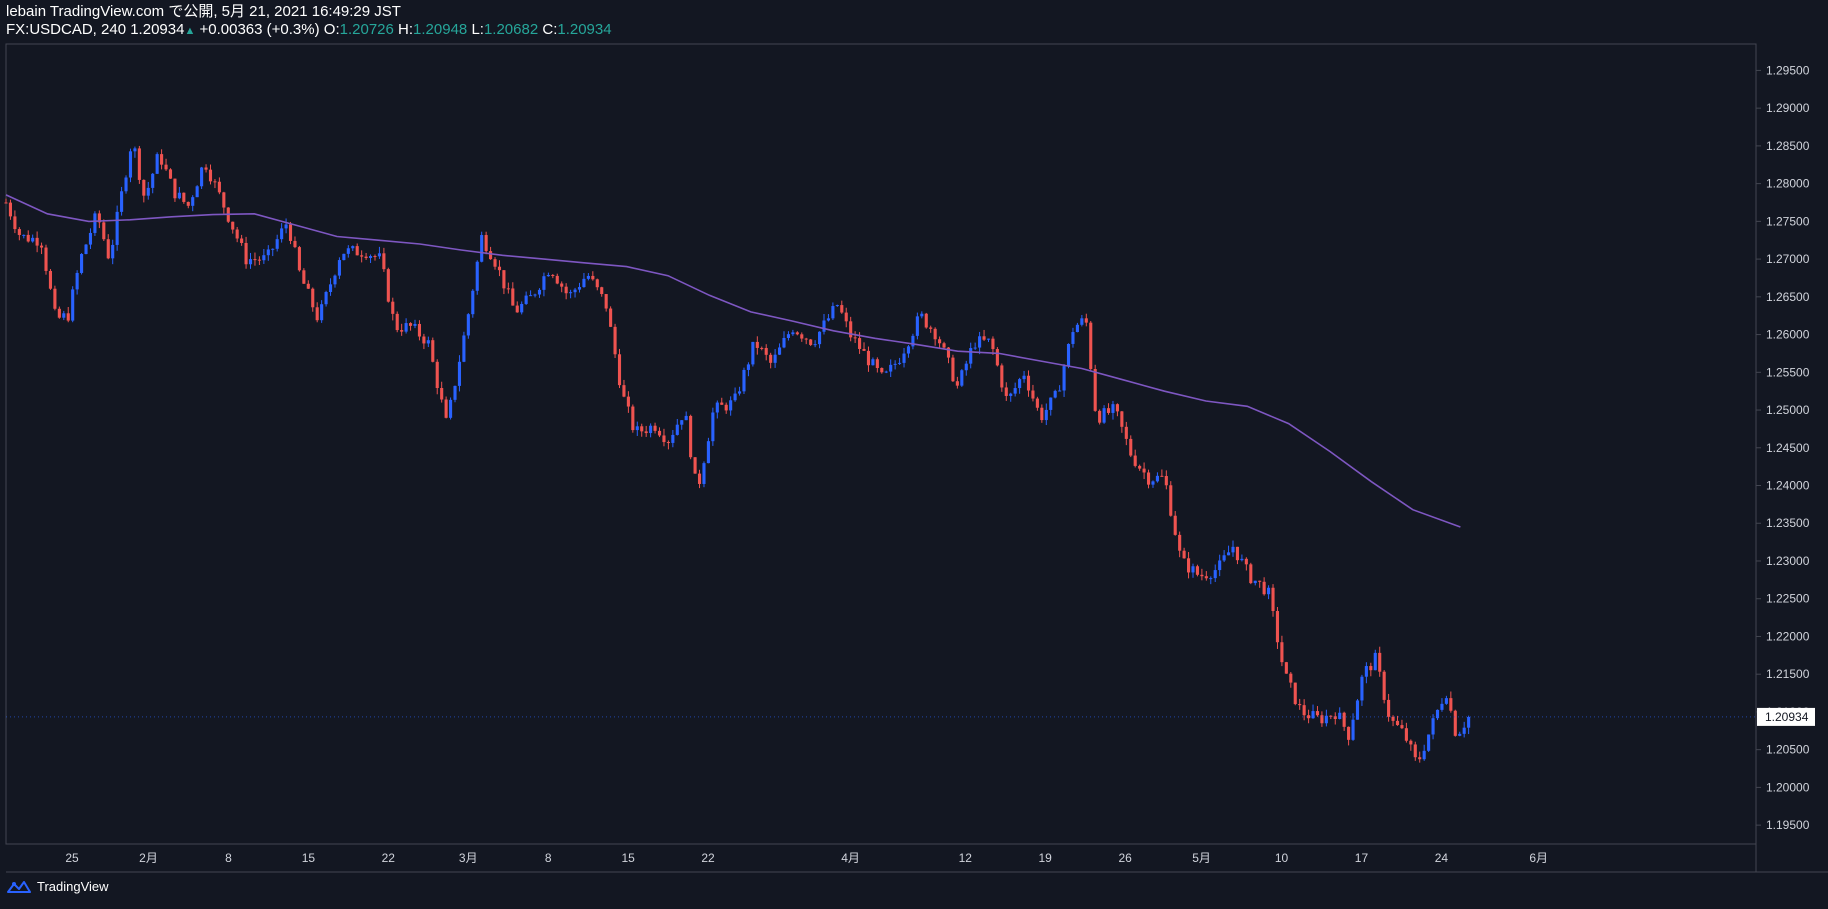  I want to click on time-axis: 25 2月 8 15 22 3月 8 15 22 4月 12 19 26 5月 10 17 24 6月, so click(806, 858).